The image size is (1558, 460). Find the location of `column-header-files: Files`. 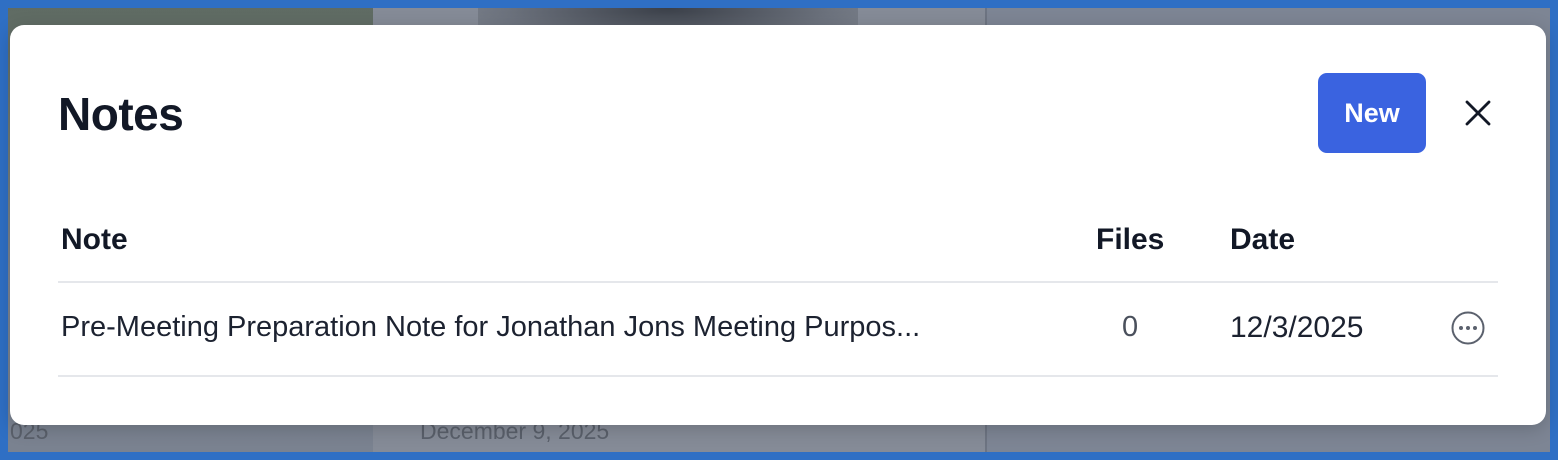

column-header-files: Files is located at coordinates (1130, 240).